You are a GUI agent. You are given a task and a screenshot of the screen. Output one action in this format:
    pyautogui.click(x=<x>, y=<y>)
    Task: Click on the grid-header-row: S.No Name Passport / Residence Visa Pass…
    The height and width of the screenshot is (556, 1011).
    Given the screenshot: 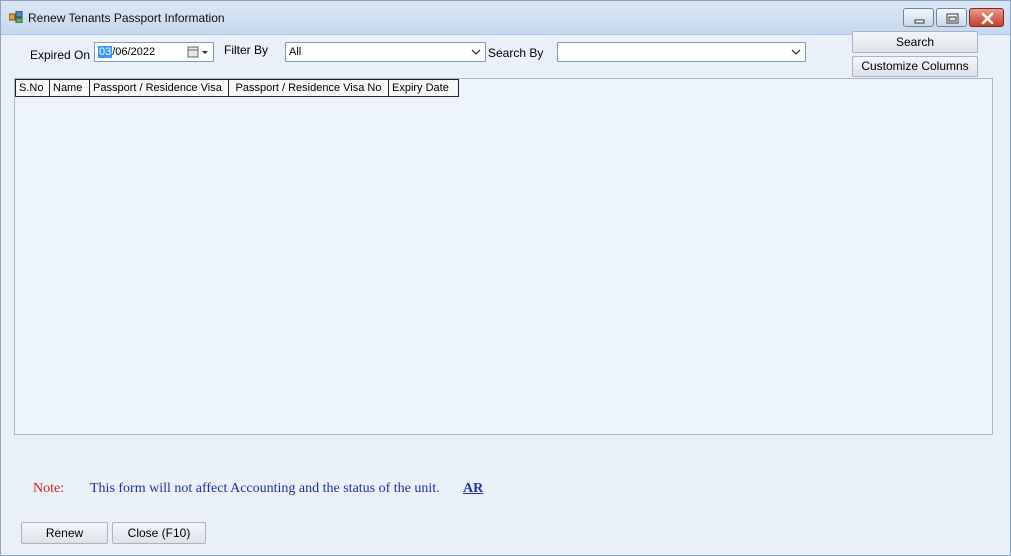 What is the action you would take?
    pyautogui.click(x=237, y=88)
    